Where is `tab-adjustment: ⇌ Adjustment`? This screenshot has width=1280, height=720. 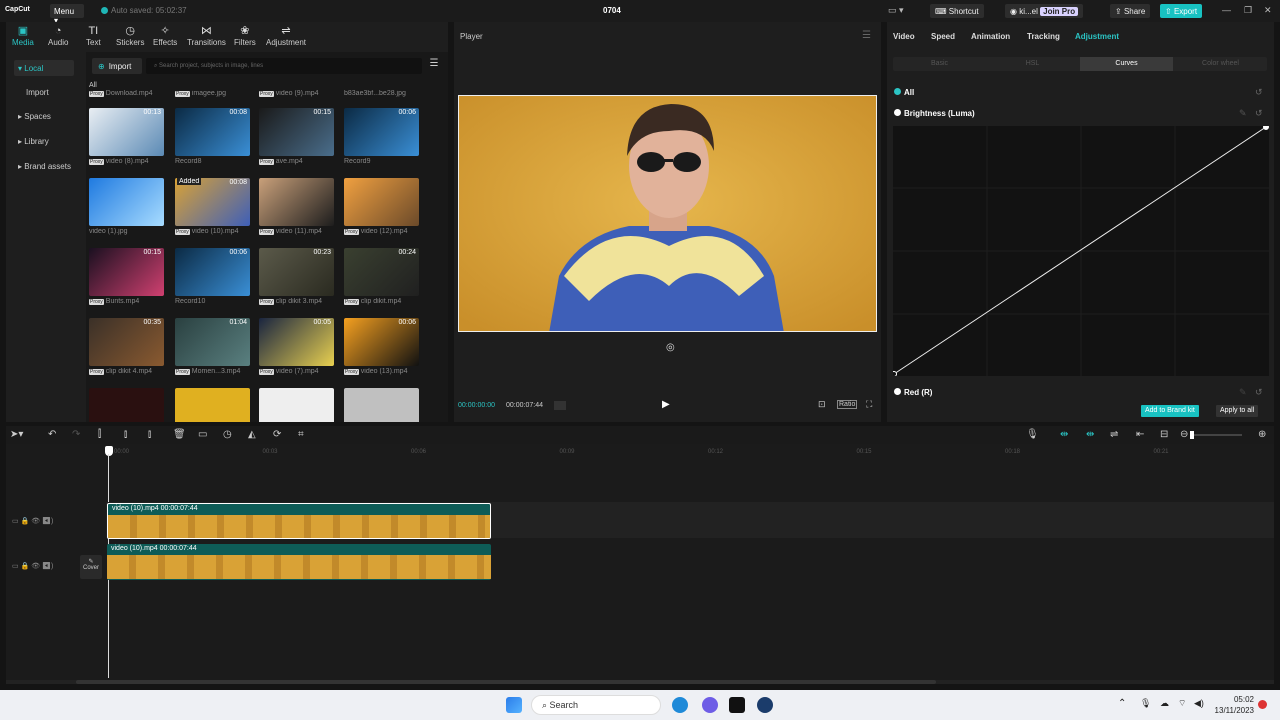 tab-adjustment: ⇌ Adjustment is located at coordinates (286, 36).